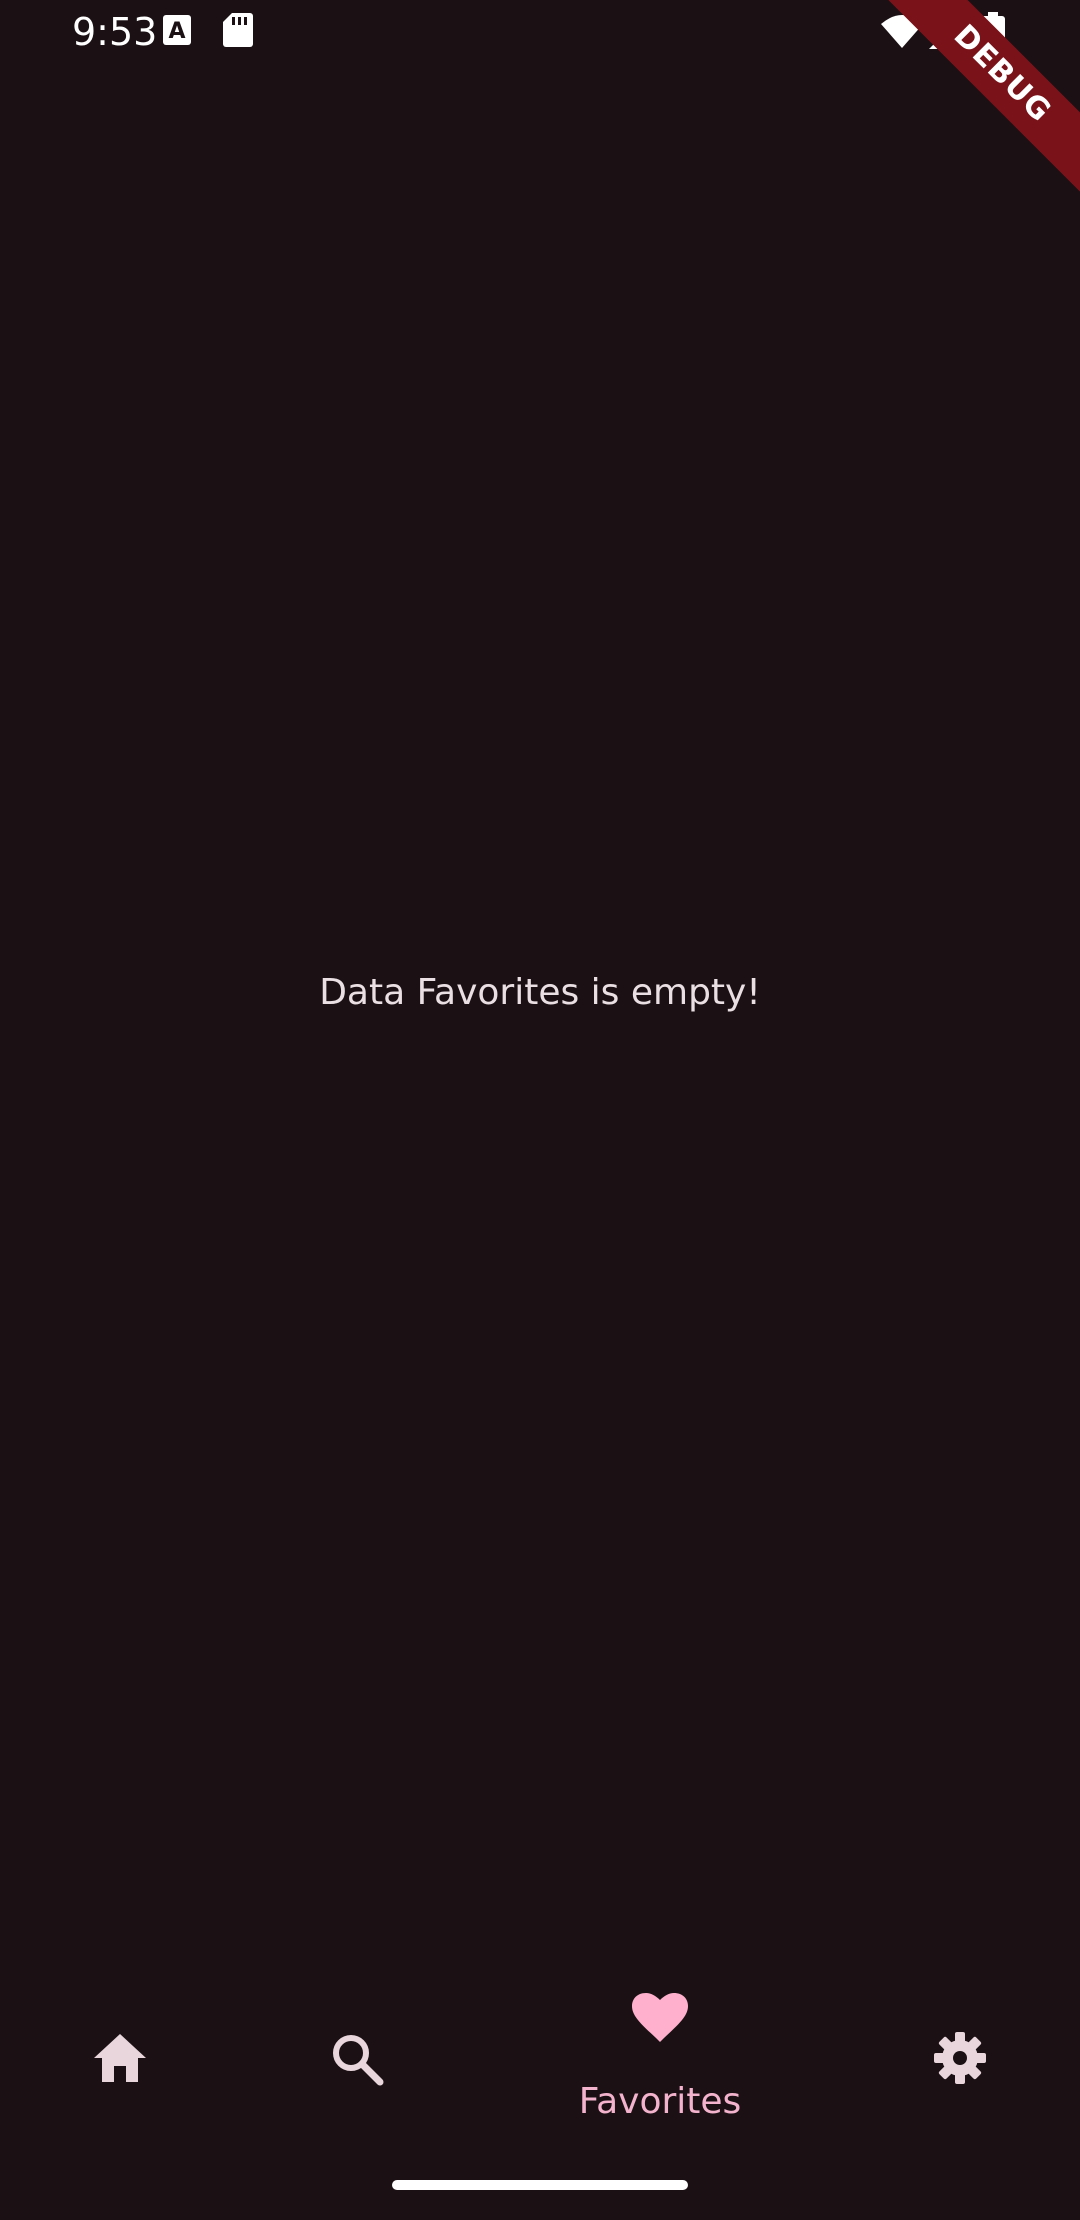 The height and width of the screenshot is (2220, 1080). Describe the element at coordinates (660, 2065) in the screenshot. I see `nav-item-favorites: Favorites` at that location.